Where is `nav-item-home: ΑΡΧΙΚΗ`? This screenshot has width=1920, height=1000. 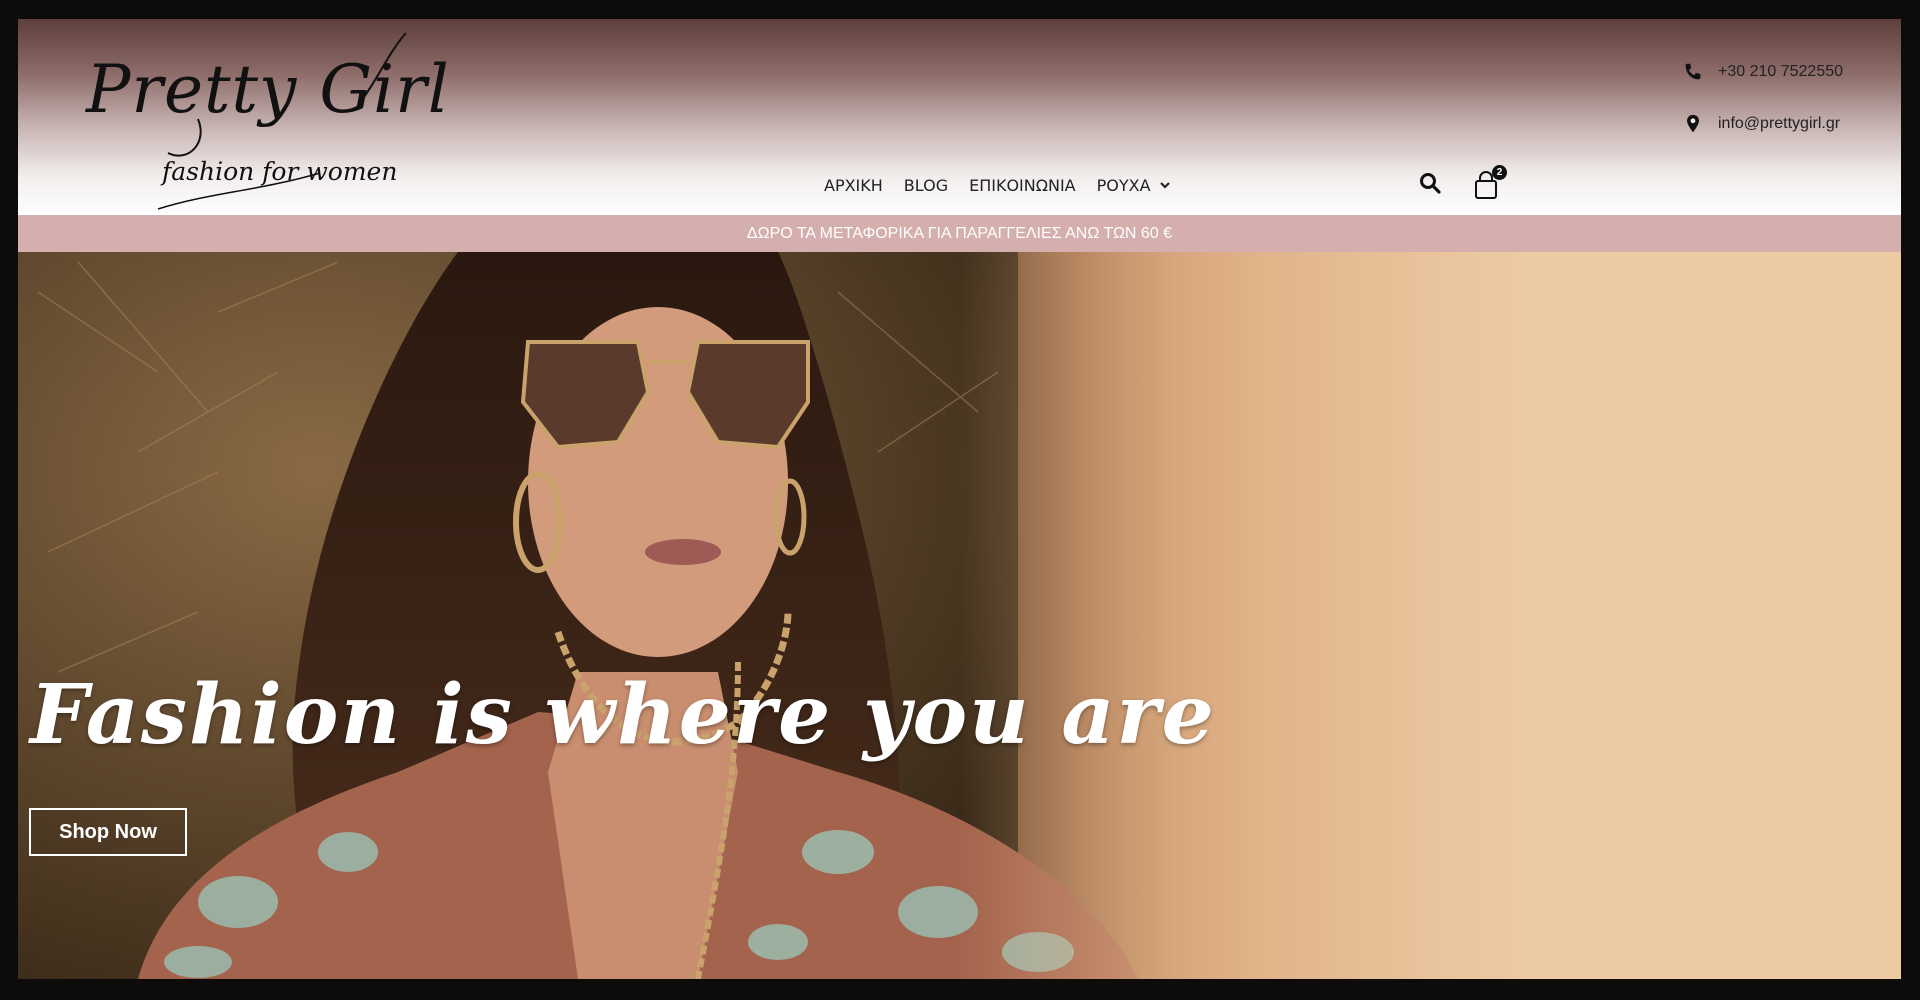 nav-item-home: ΑΡΧΙΚΗ is located at coordinates (853, 185).